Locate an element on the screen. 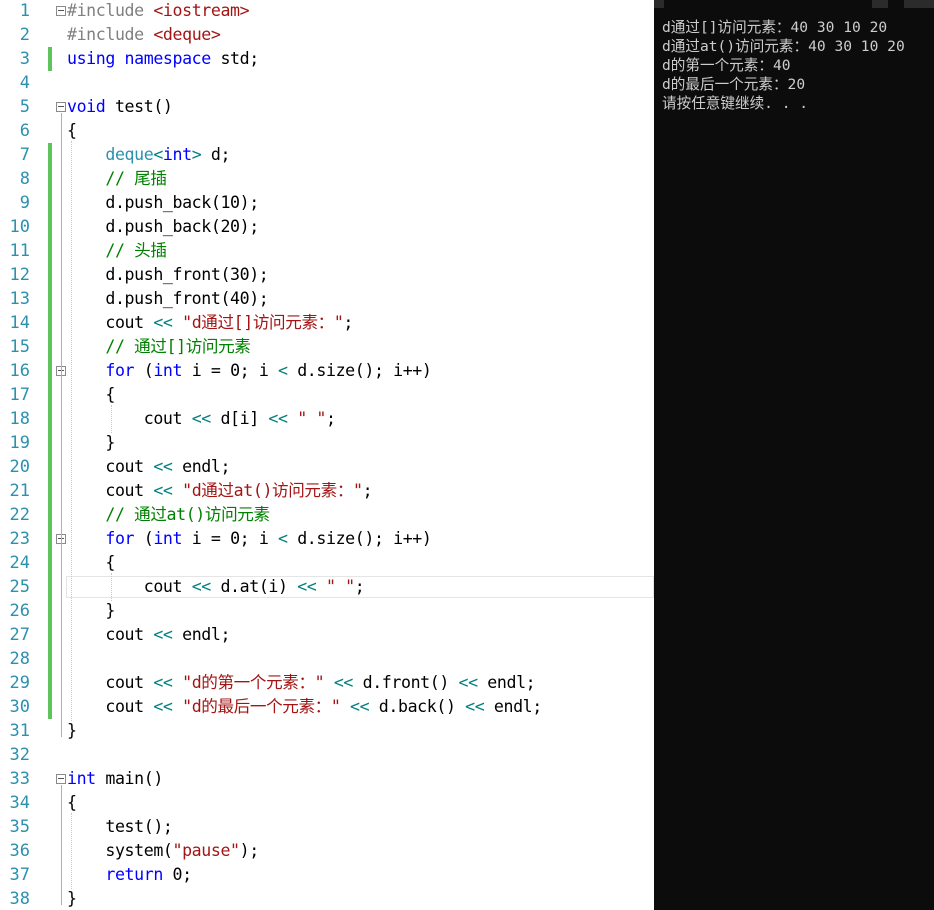  code-line: 17 { is located at coordinates (327, 395).